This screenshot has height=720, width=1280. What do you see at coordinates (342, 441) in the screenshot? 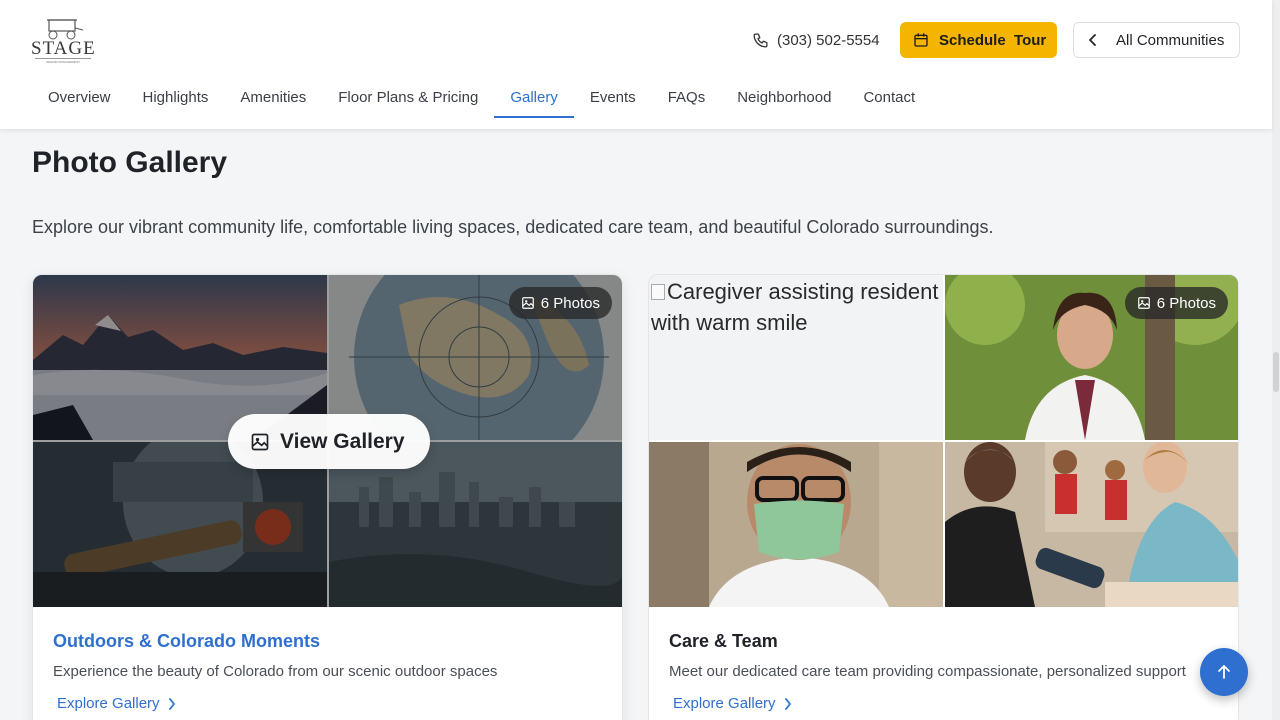
I see `view-gallery-label: View Gallery` at bounding box center [342, 441].